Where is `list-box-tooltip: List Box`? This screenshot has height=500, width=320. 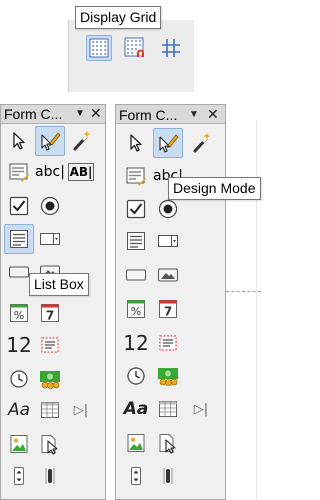 list-box-tooltip: List Box is located at coordinates (59, 284).